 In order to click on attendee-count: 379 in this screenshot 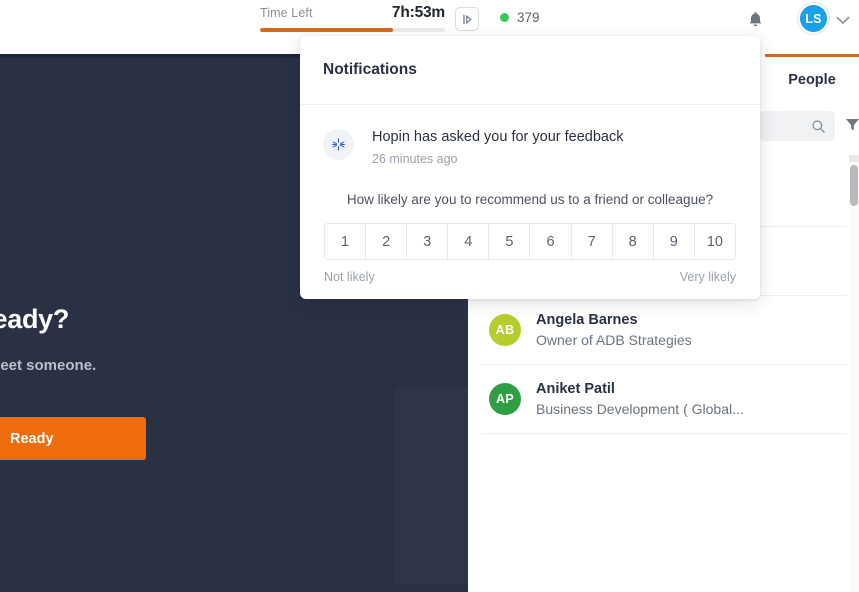, I will do `click(520, 17)`.